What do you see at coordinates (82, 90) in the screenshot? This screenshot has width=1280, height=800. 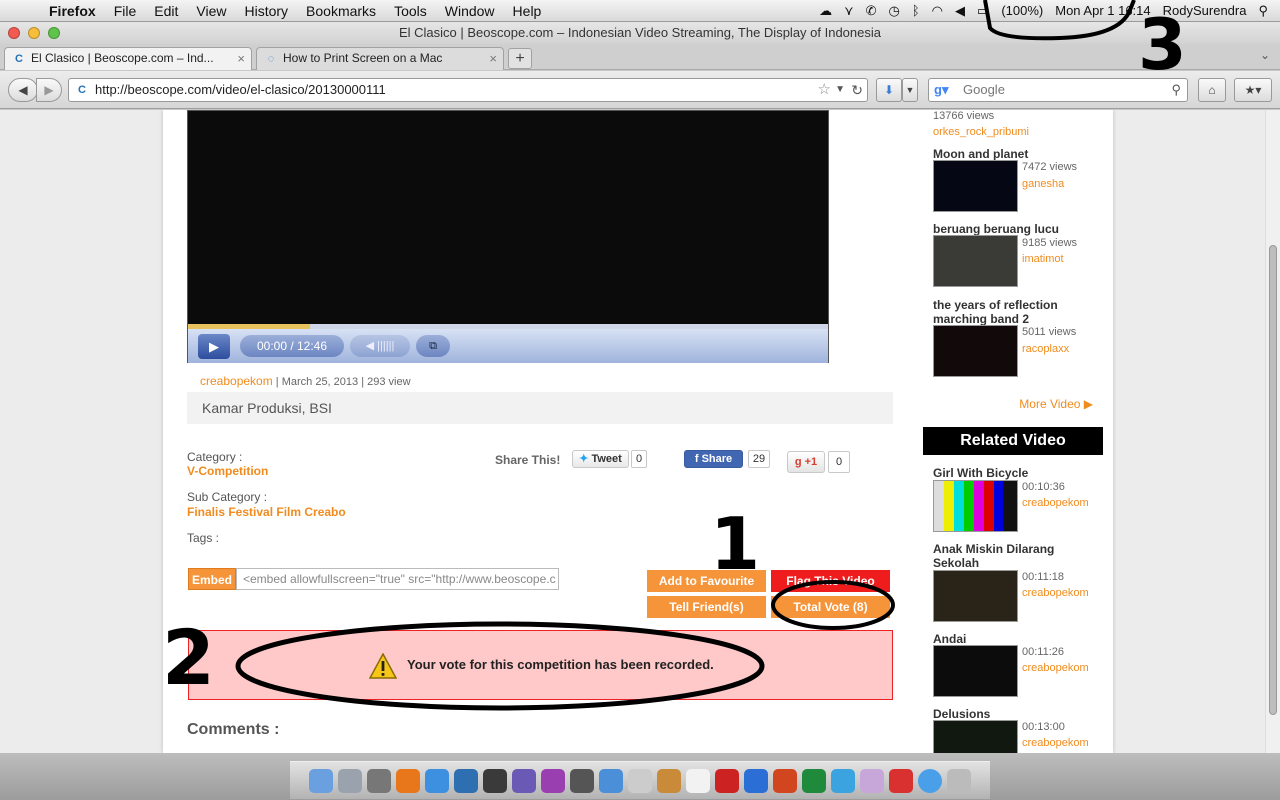 I see `site-identity-icon: C` at bounding box center [82, 90].